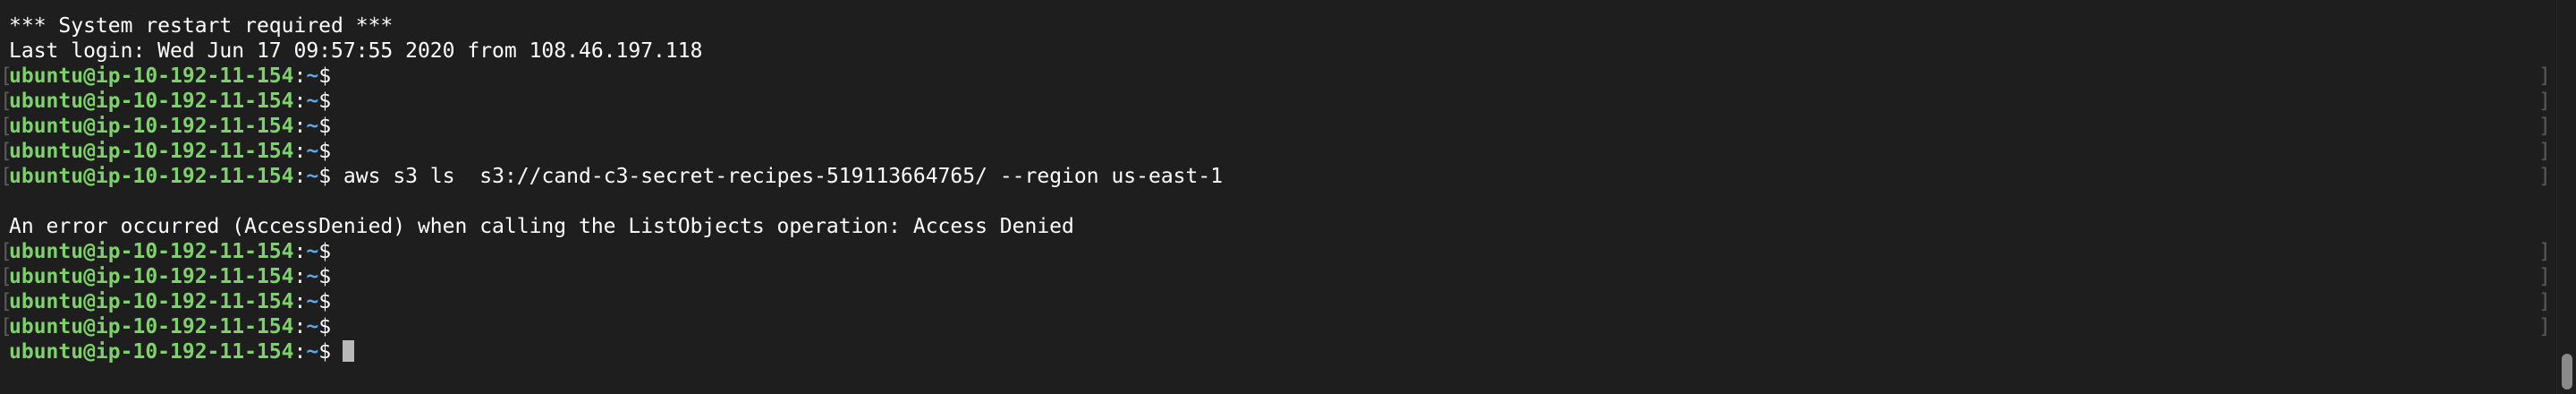 This screenshot has height=394, width=2576. I want to click on scrollbar-thumb, so click(2567, 372).